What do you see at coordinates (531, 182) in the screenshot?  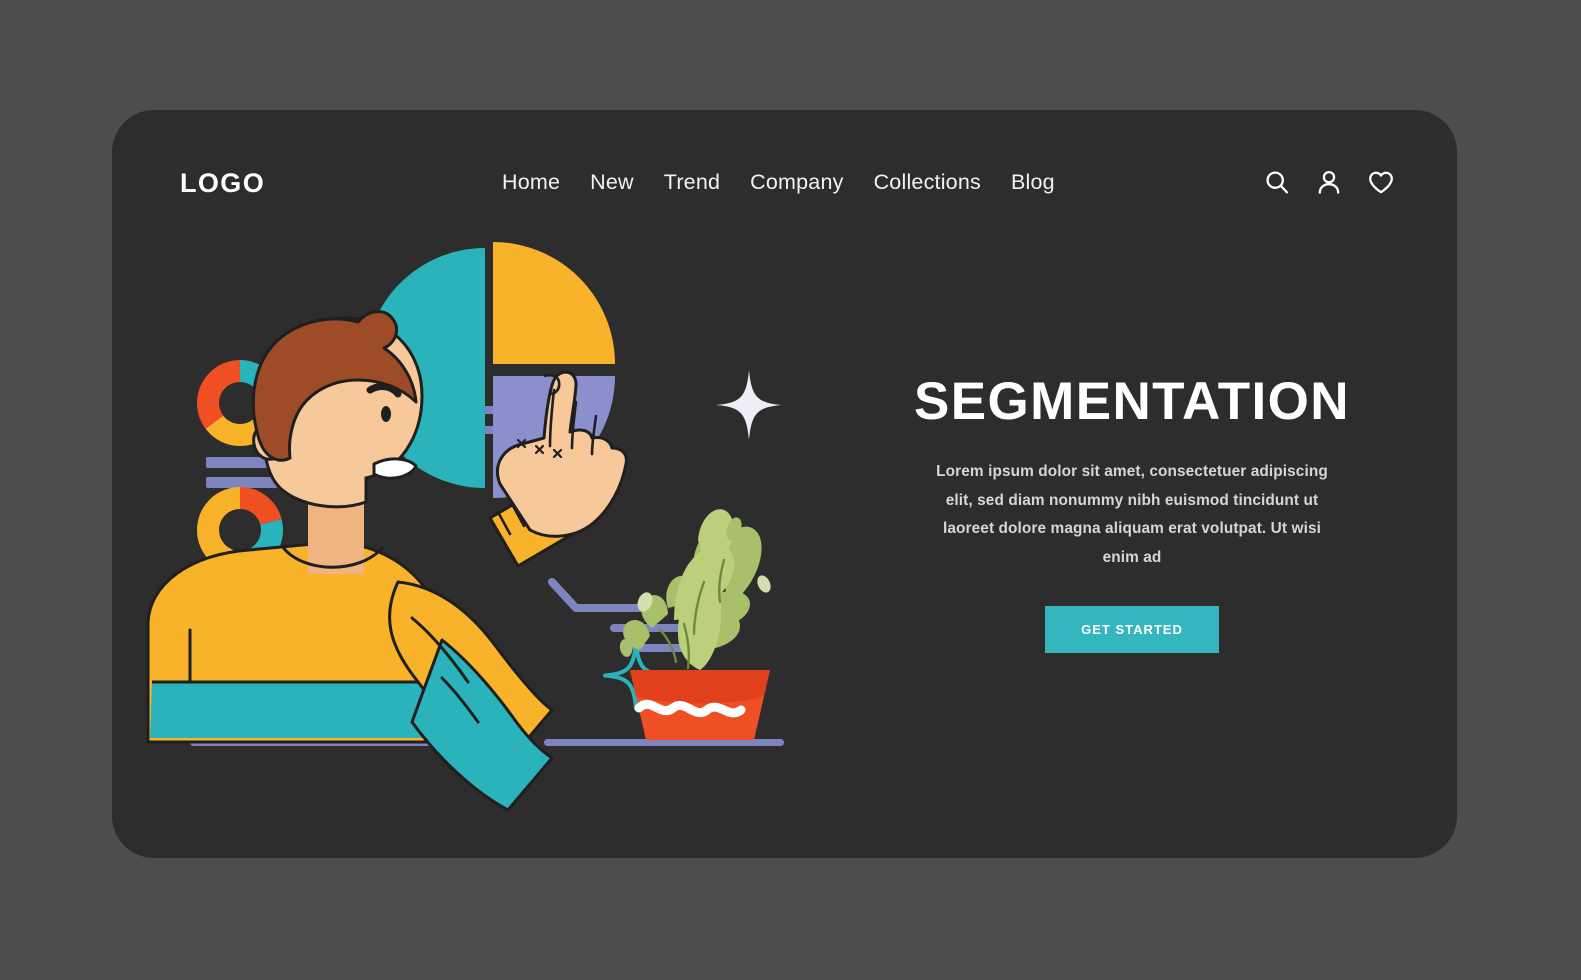 I see `nav-item-home: Home` at bounding box center [531, 182].